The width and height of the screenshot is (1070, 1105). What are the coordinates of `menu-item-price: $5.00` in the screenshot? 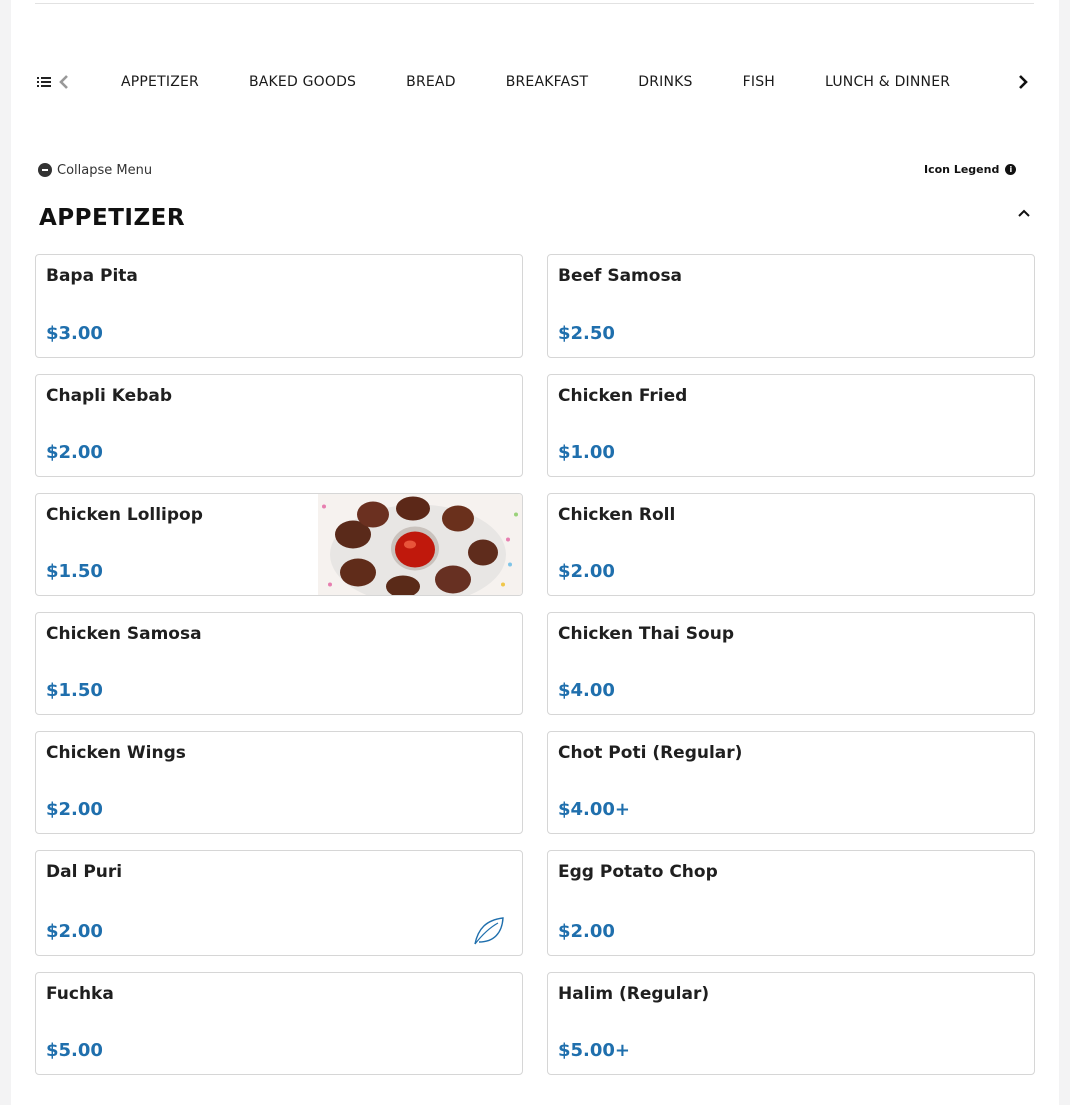 It's located at (74, 1050).